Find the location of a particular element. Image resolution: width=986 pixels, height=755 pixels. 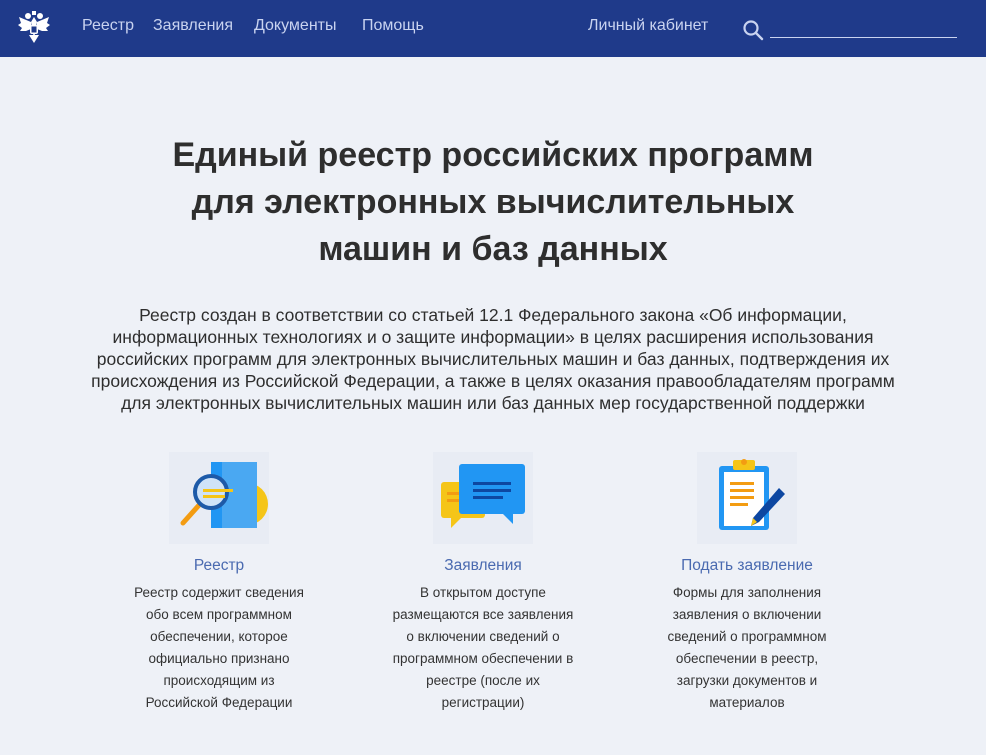

page-title-line: Единый реестр российских программ is located at coordinates (493, 155).